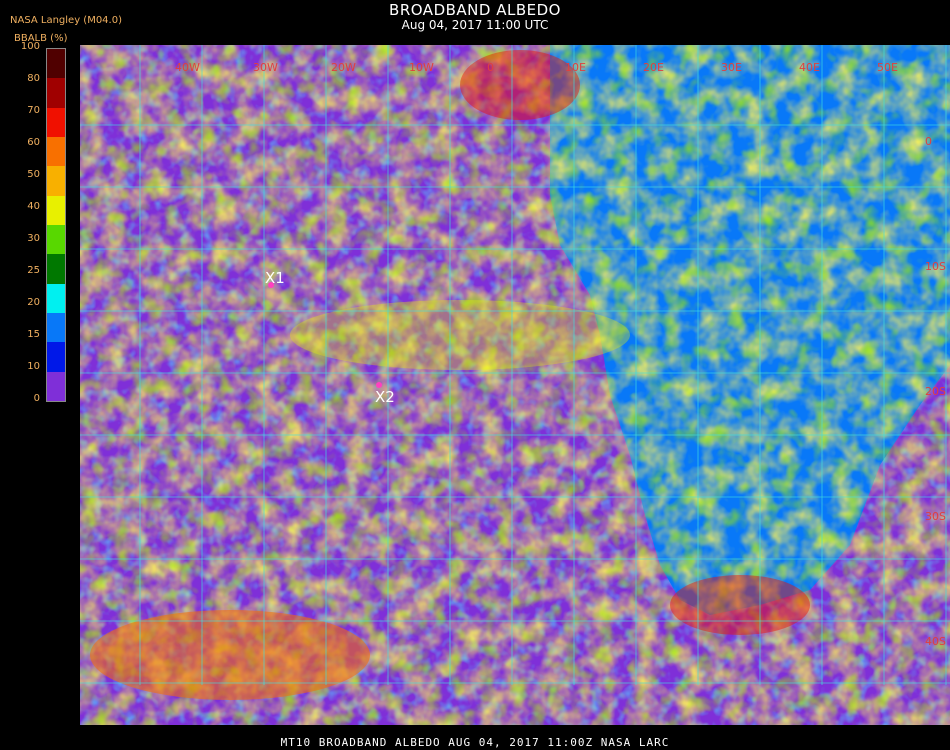 Image resolution: width=950 pixels, height=750 pixels. Describe the element at coordinates (66, 20) in the screenshot. I see `data-source-label: NASA Langley (M04.0)` at that location.